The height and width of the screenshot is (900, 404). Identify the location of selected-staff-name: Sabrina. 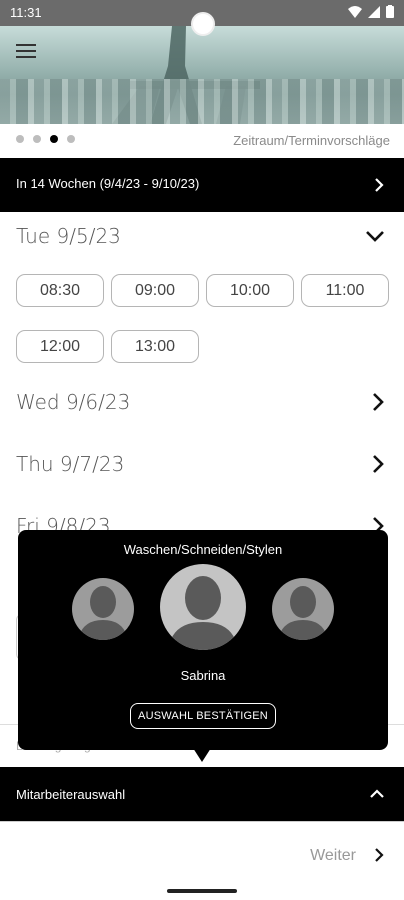
(203, 675).